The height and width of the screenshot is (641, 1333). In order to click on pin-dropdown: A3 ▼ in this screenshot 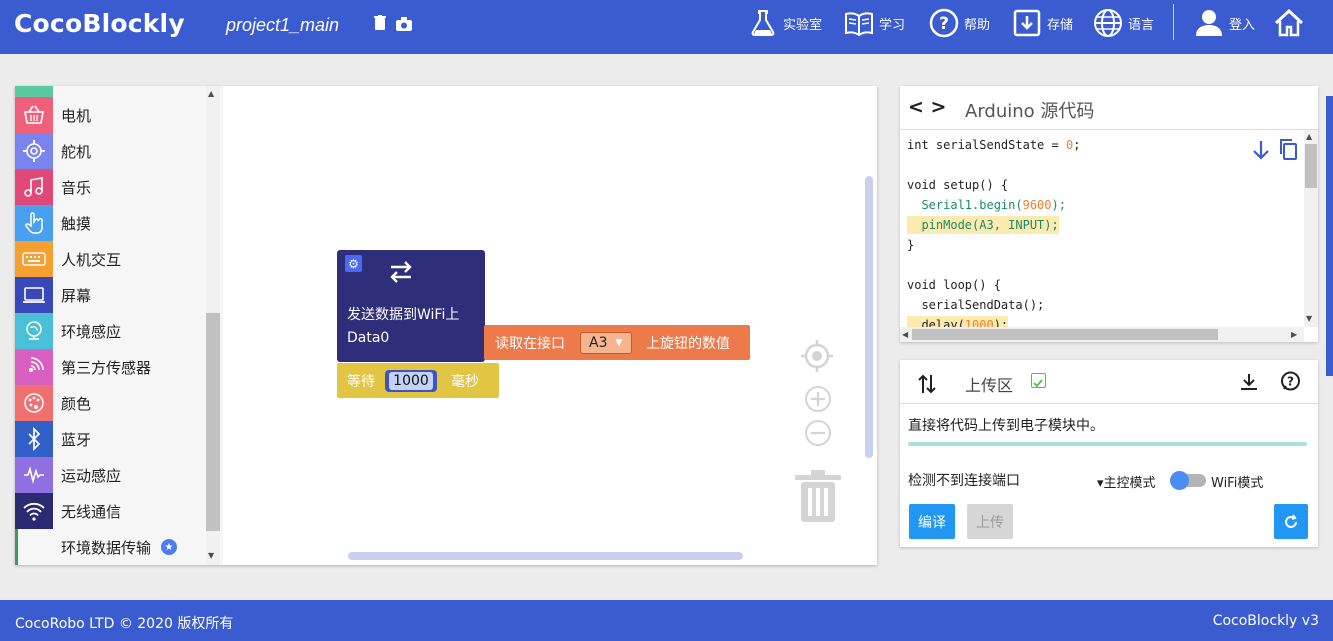, I will do `click(606, 342)`.